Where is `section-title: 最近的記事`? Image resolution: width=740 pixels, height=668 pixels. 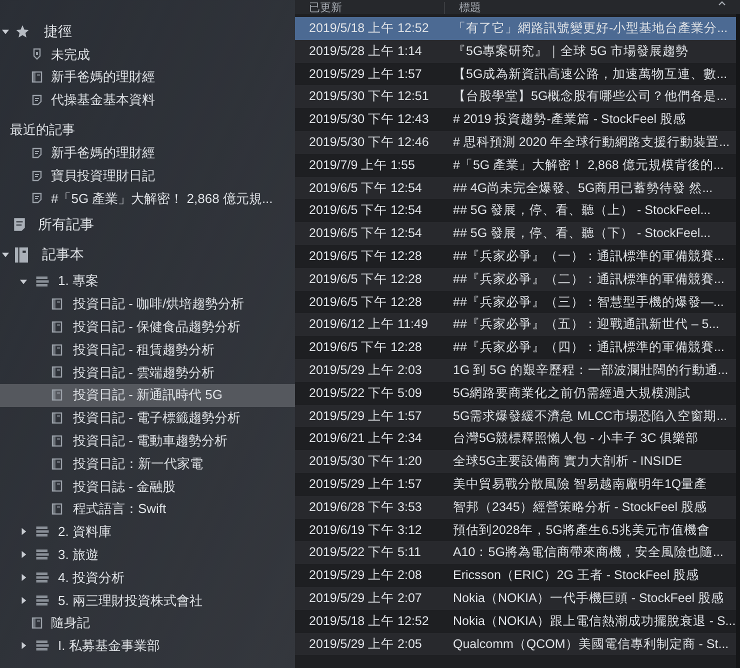 section-title: 最近的記事 is located at coordinates (42, 129).